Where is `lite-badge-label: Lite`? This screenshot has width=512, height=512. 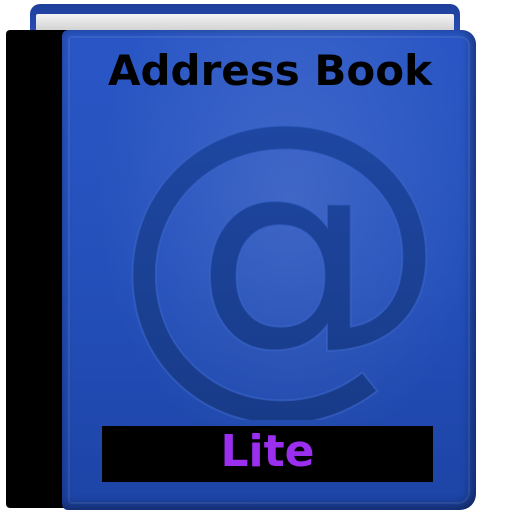
lite-badge-label: Lite is located at coordinates (267, 451).